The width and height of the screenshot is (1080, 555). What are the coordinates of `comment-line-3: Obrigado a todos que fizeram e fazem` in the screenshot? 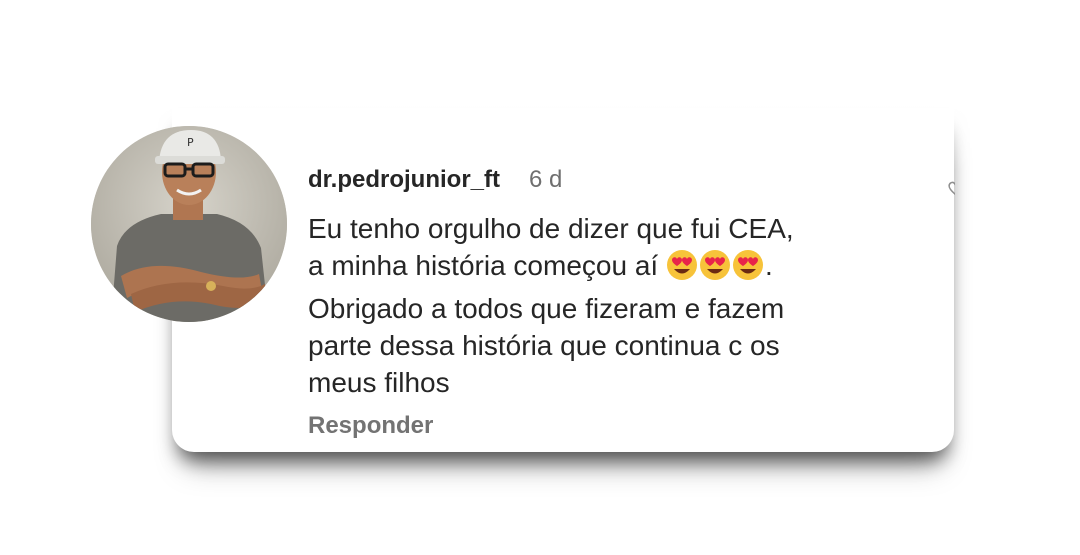 It's located at (546, 308).